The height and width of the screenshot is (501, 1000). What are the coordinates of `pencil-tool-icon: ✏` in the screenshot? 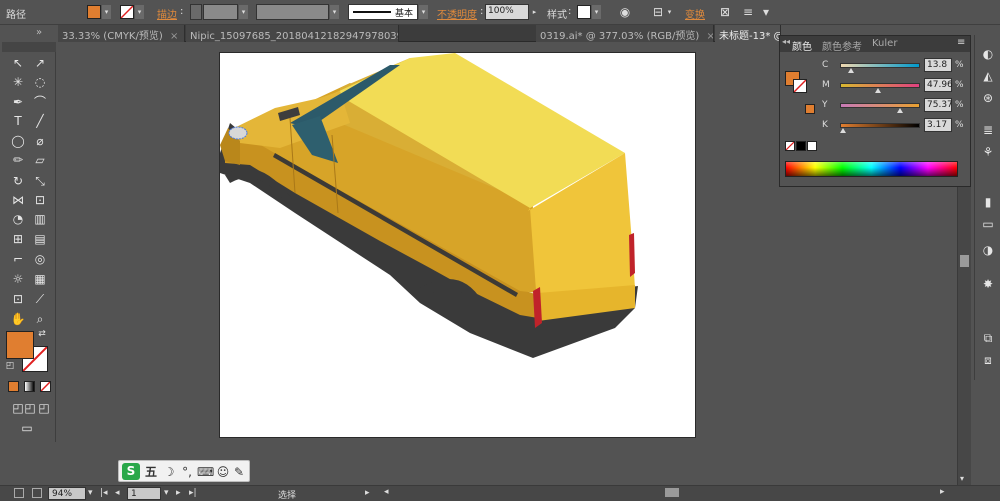 It's located at (18, 160).